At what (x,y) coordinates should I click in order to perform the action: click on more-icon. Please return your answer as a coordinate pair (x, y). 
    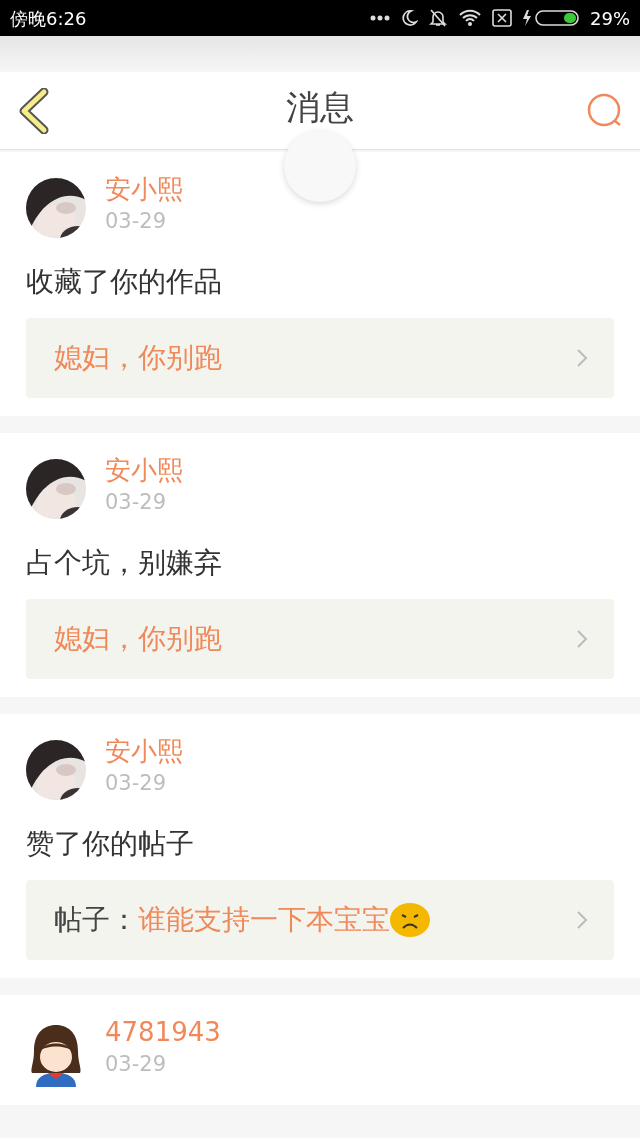
    Looking at the image, I should click on (380, 18).